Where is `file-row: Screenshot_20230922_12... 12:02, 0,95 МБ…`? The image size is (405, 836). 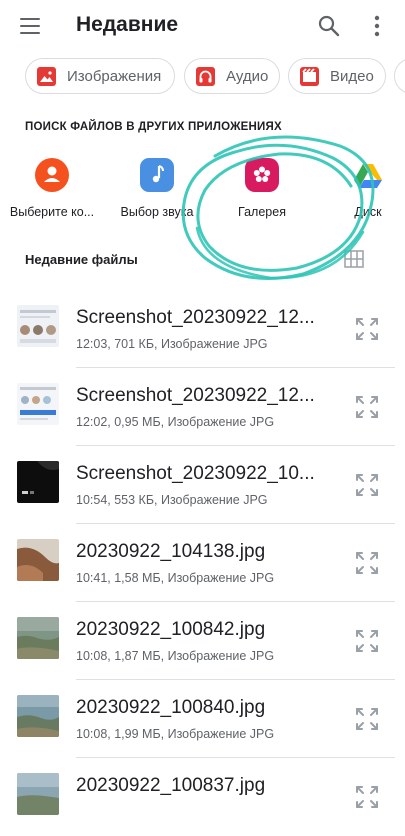
file-row: Screenshot_20230922_12... 12:02, 0,95 МБ… is located at coordinates (202, 407).